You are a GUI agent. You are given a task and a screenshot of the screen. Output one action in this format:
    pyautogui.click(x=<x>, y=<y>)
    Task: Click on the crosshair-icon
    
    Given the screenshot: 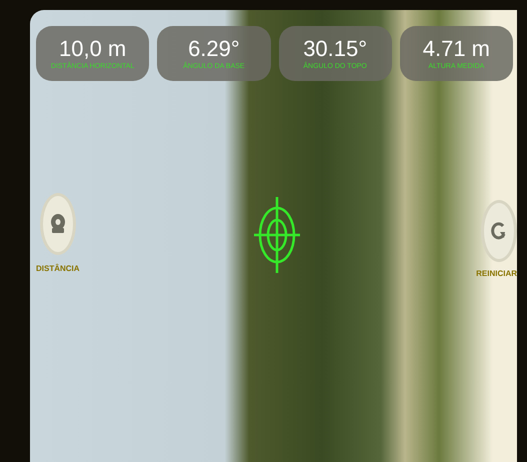 What is the action you would take?
    pyautogui.click(x=277, y=235)
    